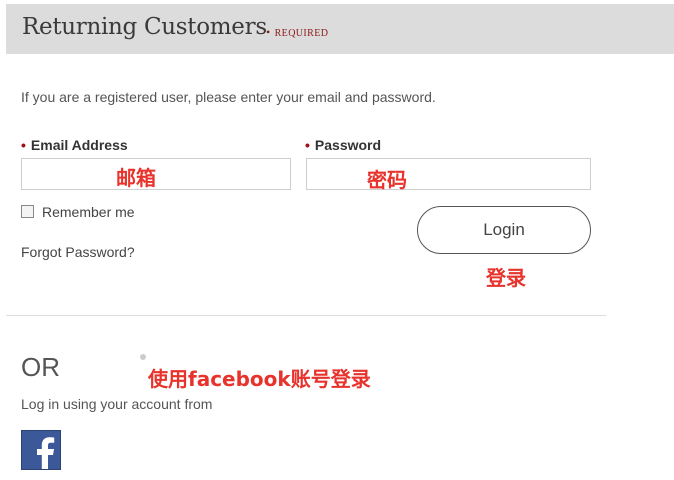  What do you see at coordinates (79, 145) in the screenshot?
I see `email-label-text: Email Address` at bounding box center [79, 145].